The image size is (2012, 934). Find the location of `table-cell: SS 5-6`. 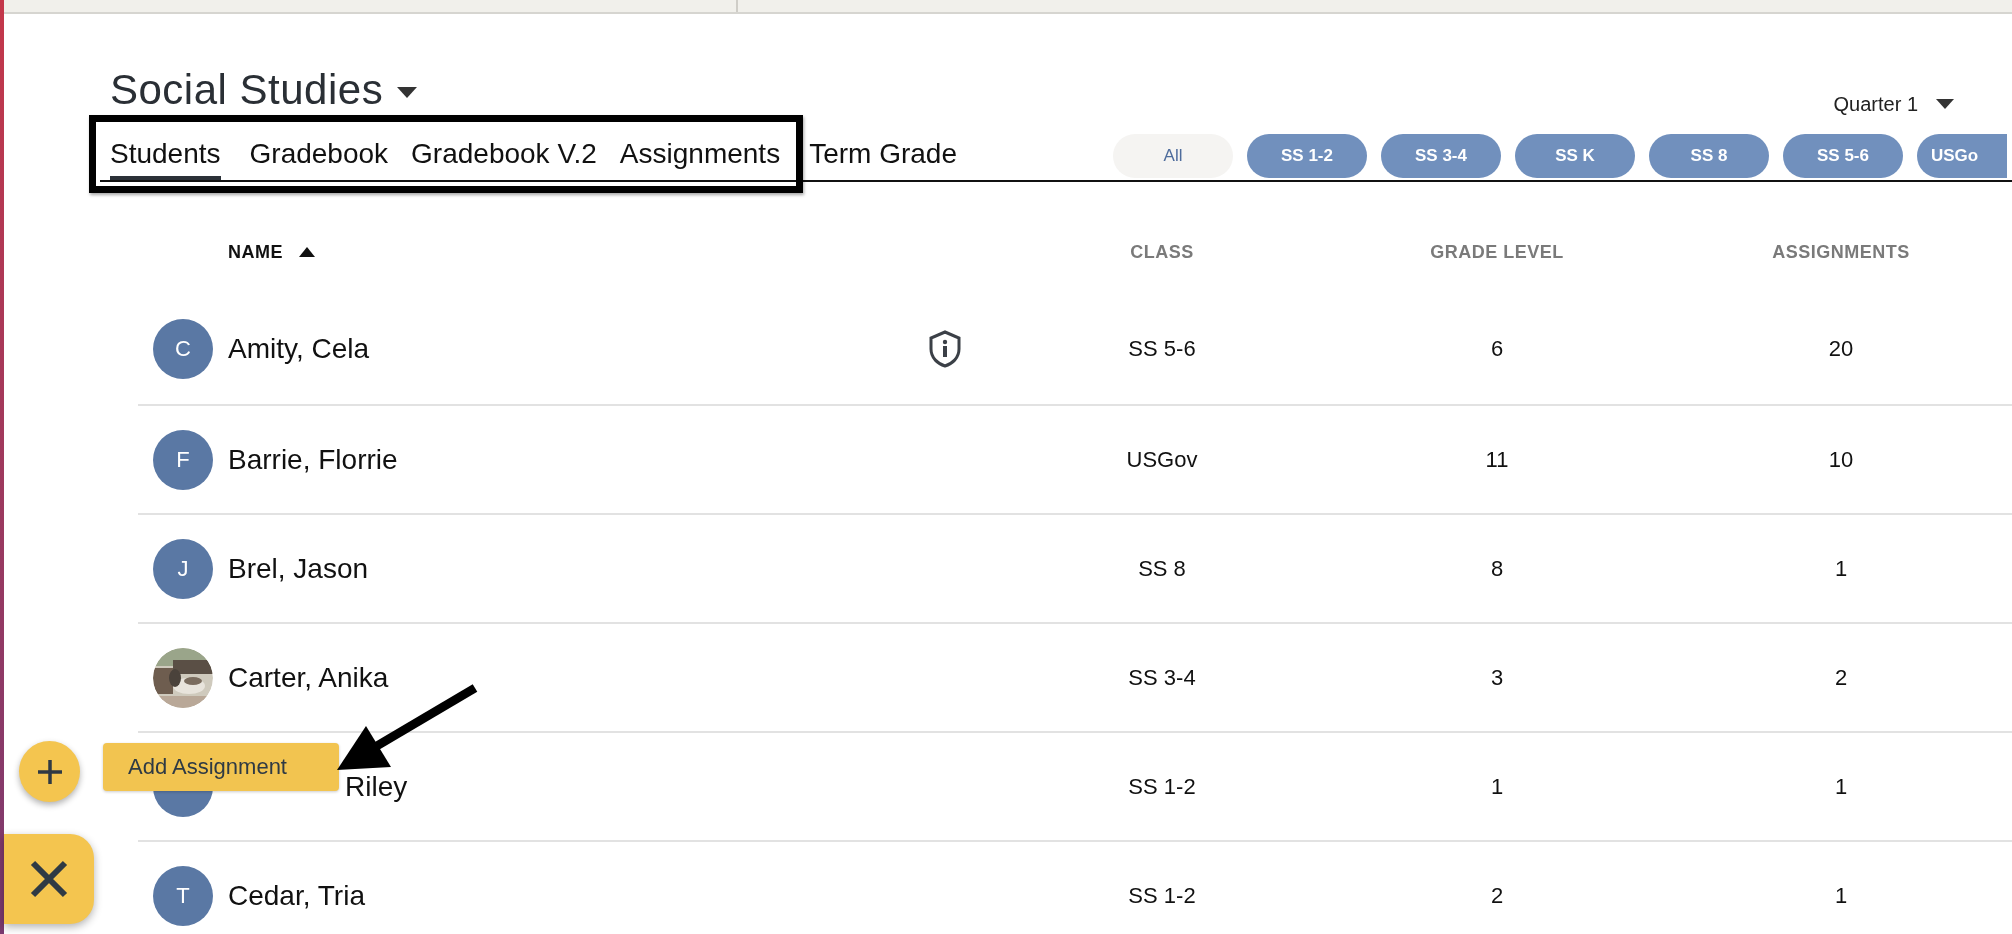

table-cell: SS 5-6 is located at coordinates (1162, 349).